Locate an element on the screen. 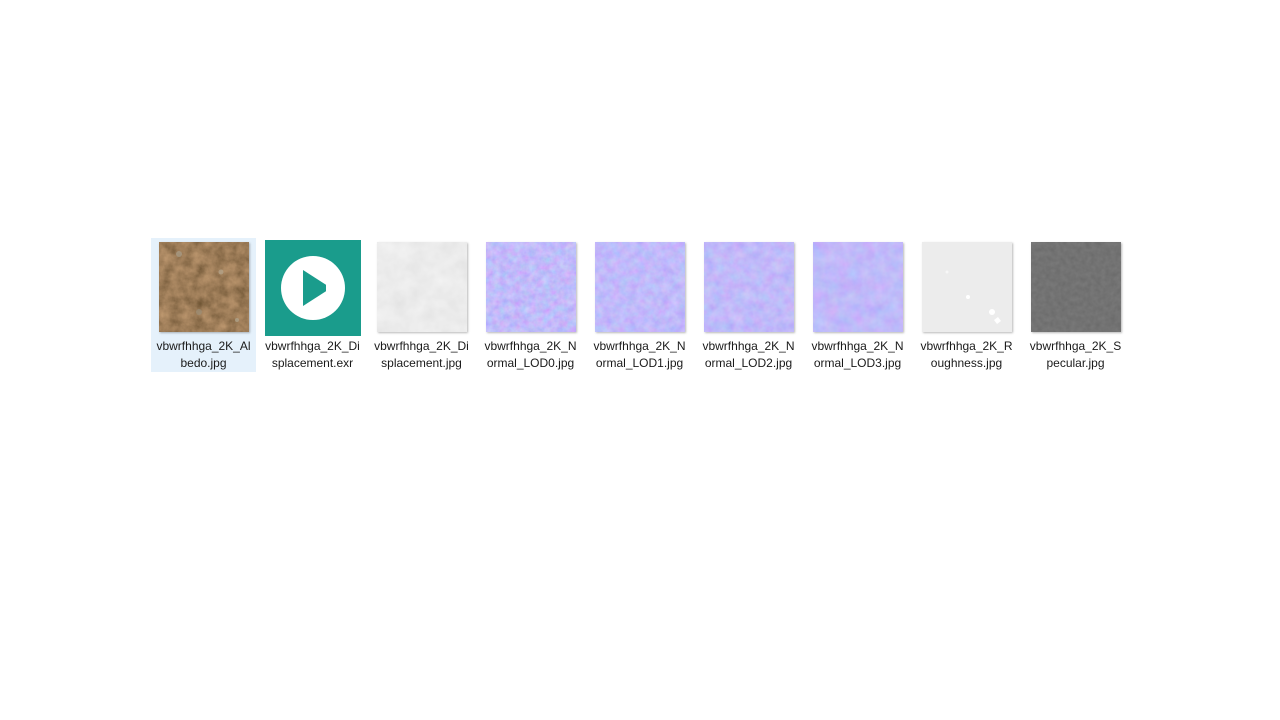 The image size is (1280, 720). file-name-label: vbwrfhhga_2K_Normal_LOD1.jpg is located at coordinates (639, 354).